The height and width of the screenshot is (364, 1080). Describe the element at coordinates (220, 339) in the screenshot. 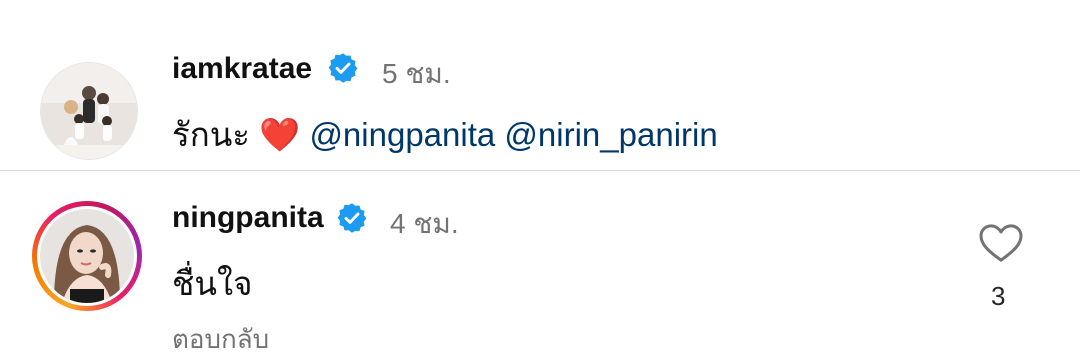

I see `reply-button: ตอบกลับ` at that location.